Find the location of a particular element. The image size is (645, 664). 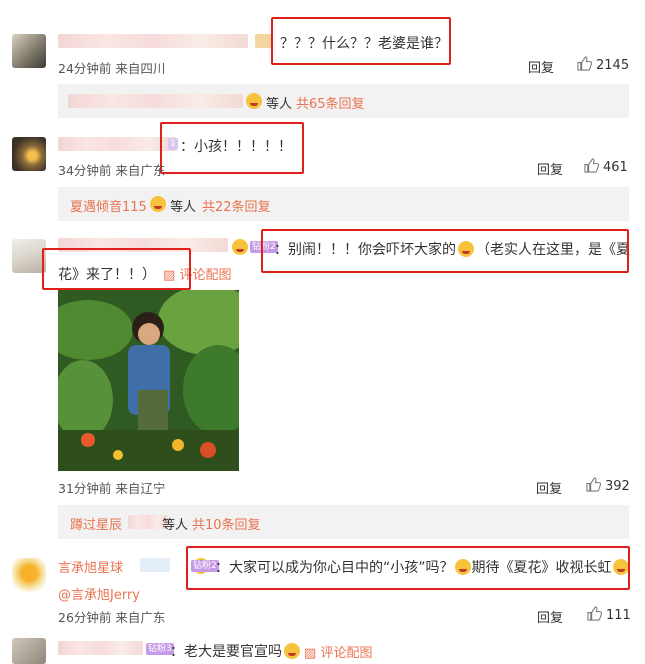

reply-username: 夏遇倾音115 is located at coordinates (108, 205).